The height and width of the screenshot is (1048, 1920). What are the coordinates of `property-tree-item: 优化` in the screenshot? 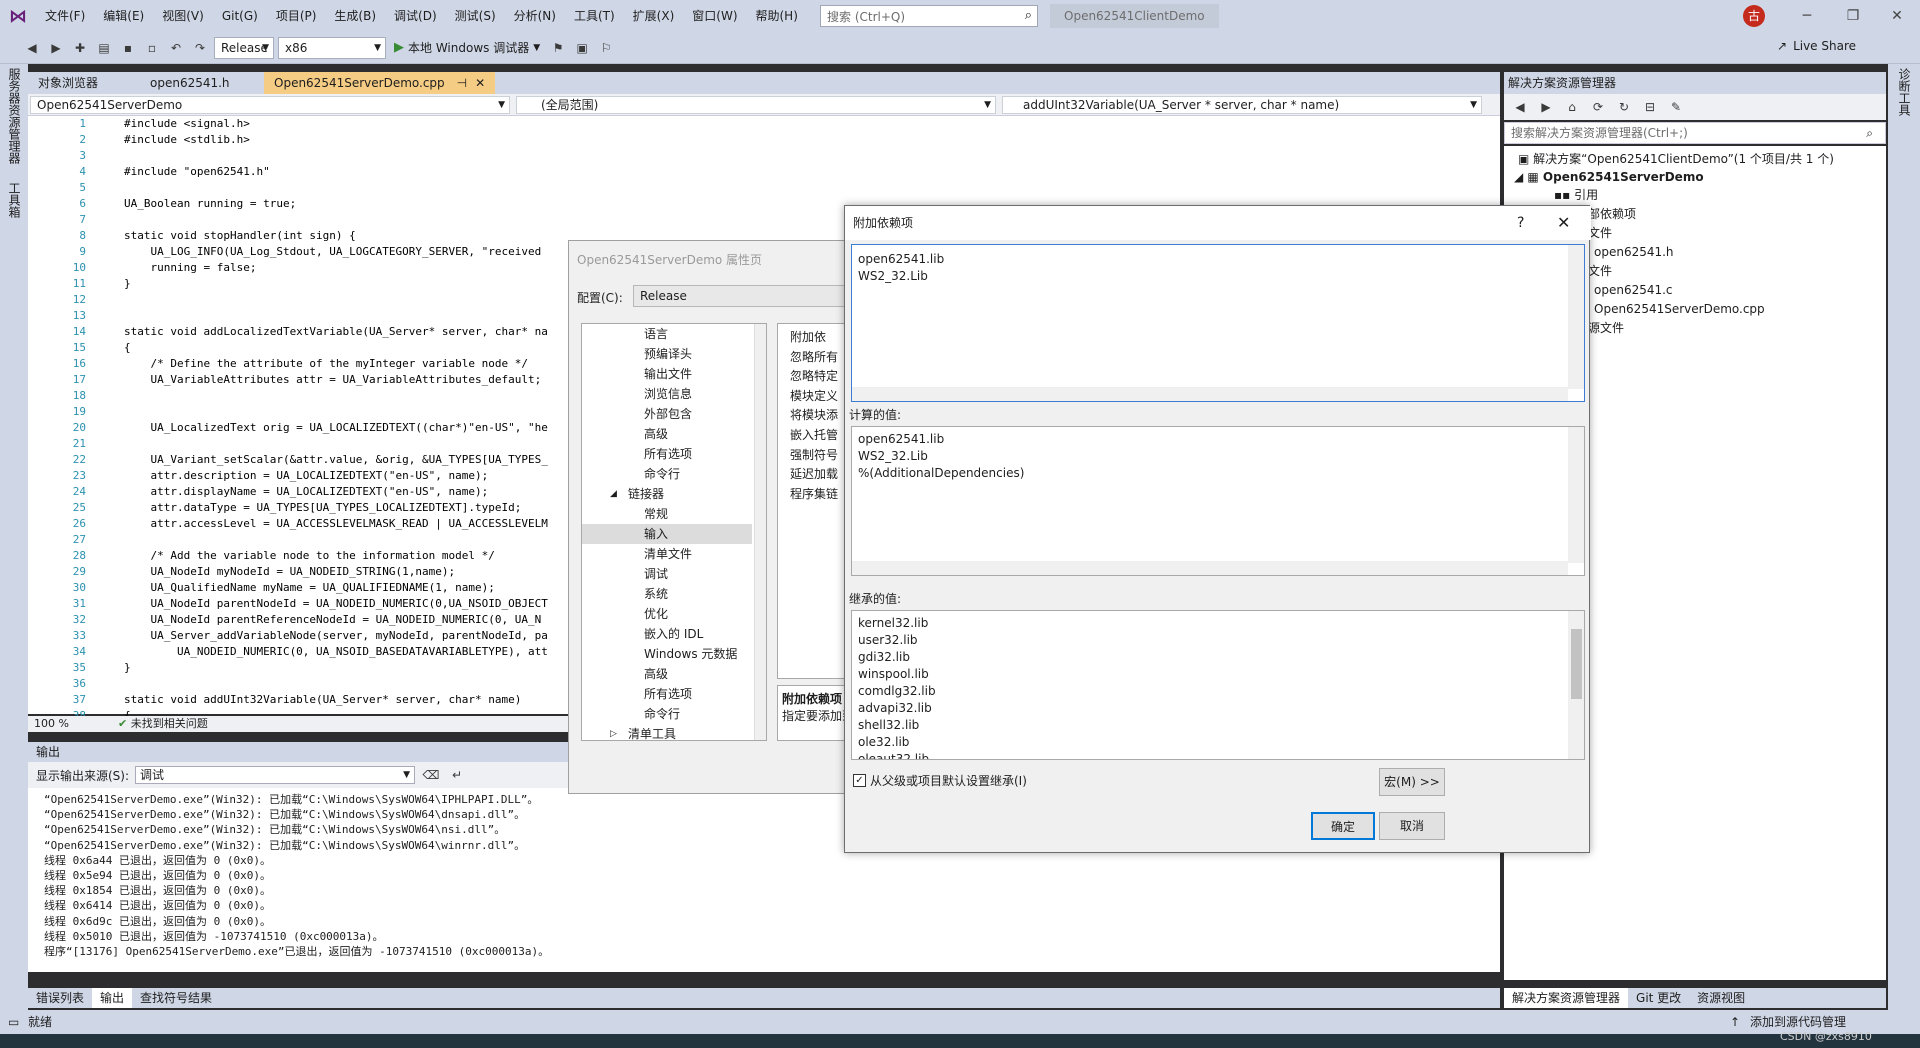 It's located at (667, 614).